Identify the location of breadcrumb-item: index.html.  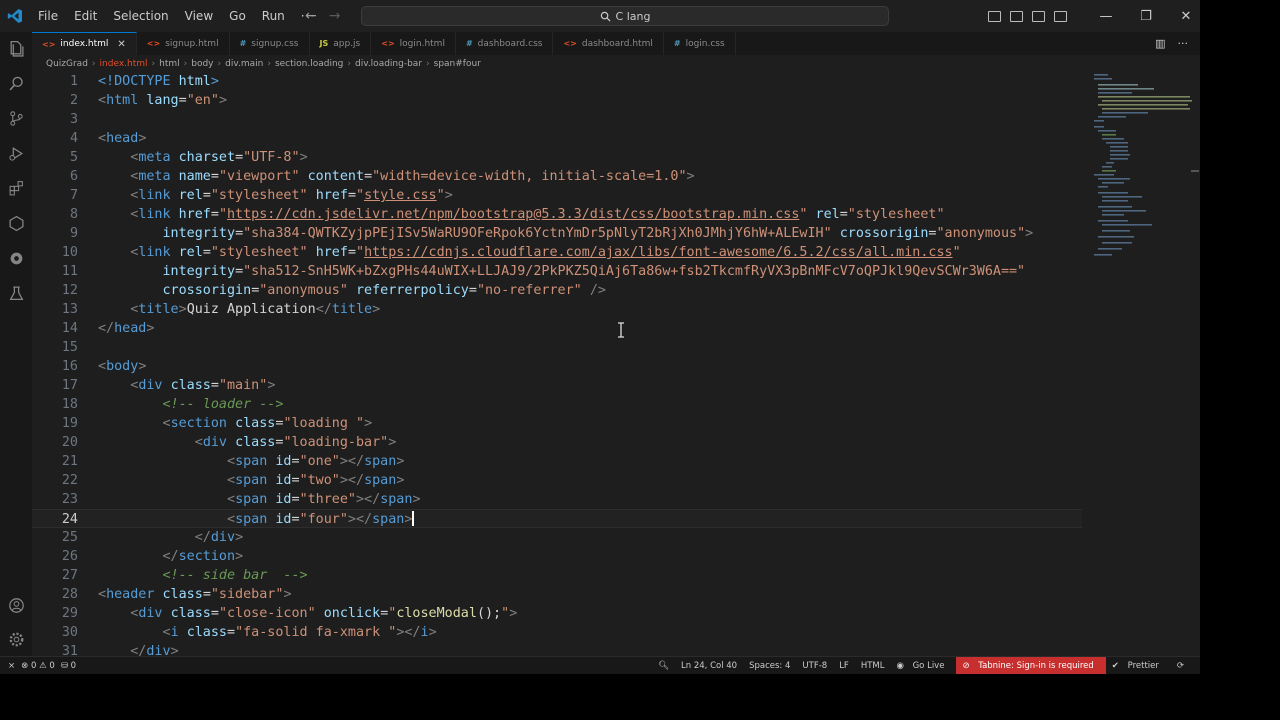
(124, 64).